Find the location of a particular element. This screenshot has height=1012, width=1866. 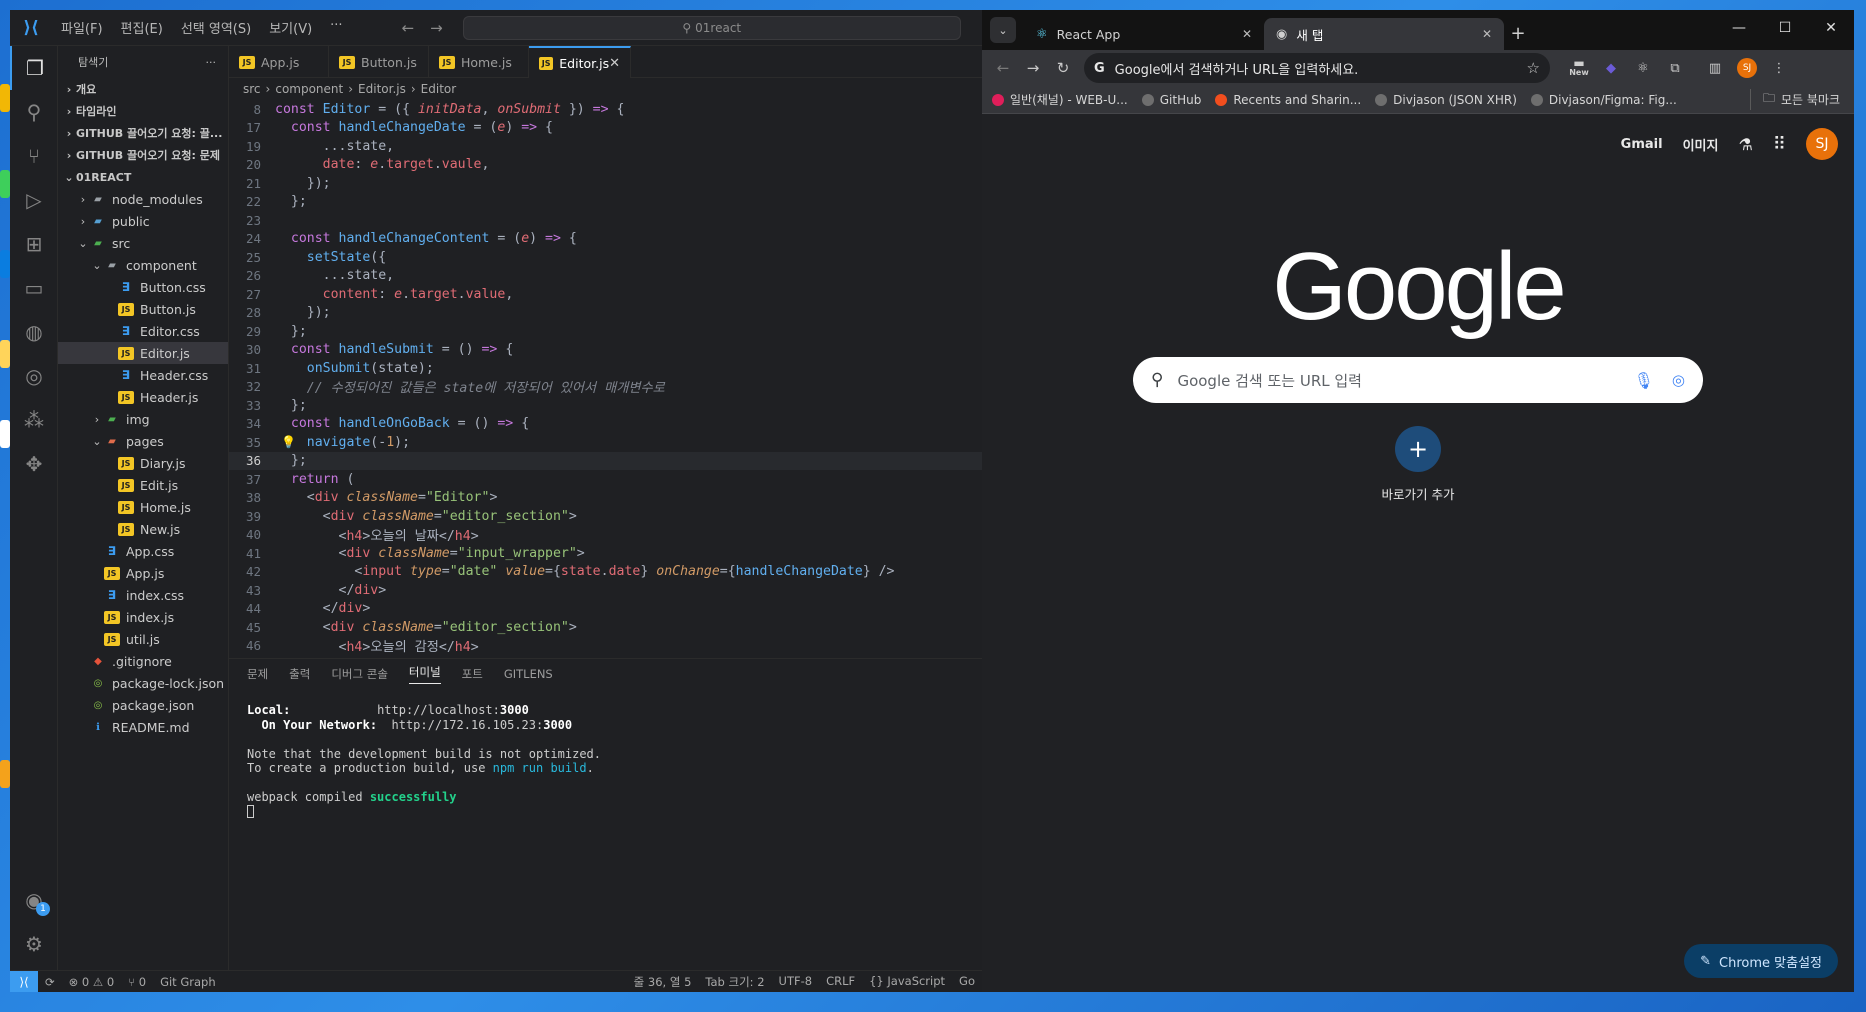

sync-icon: ⟳ is located at coordinates (50, 982).